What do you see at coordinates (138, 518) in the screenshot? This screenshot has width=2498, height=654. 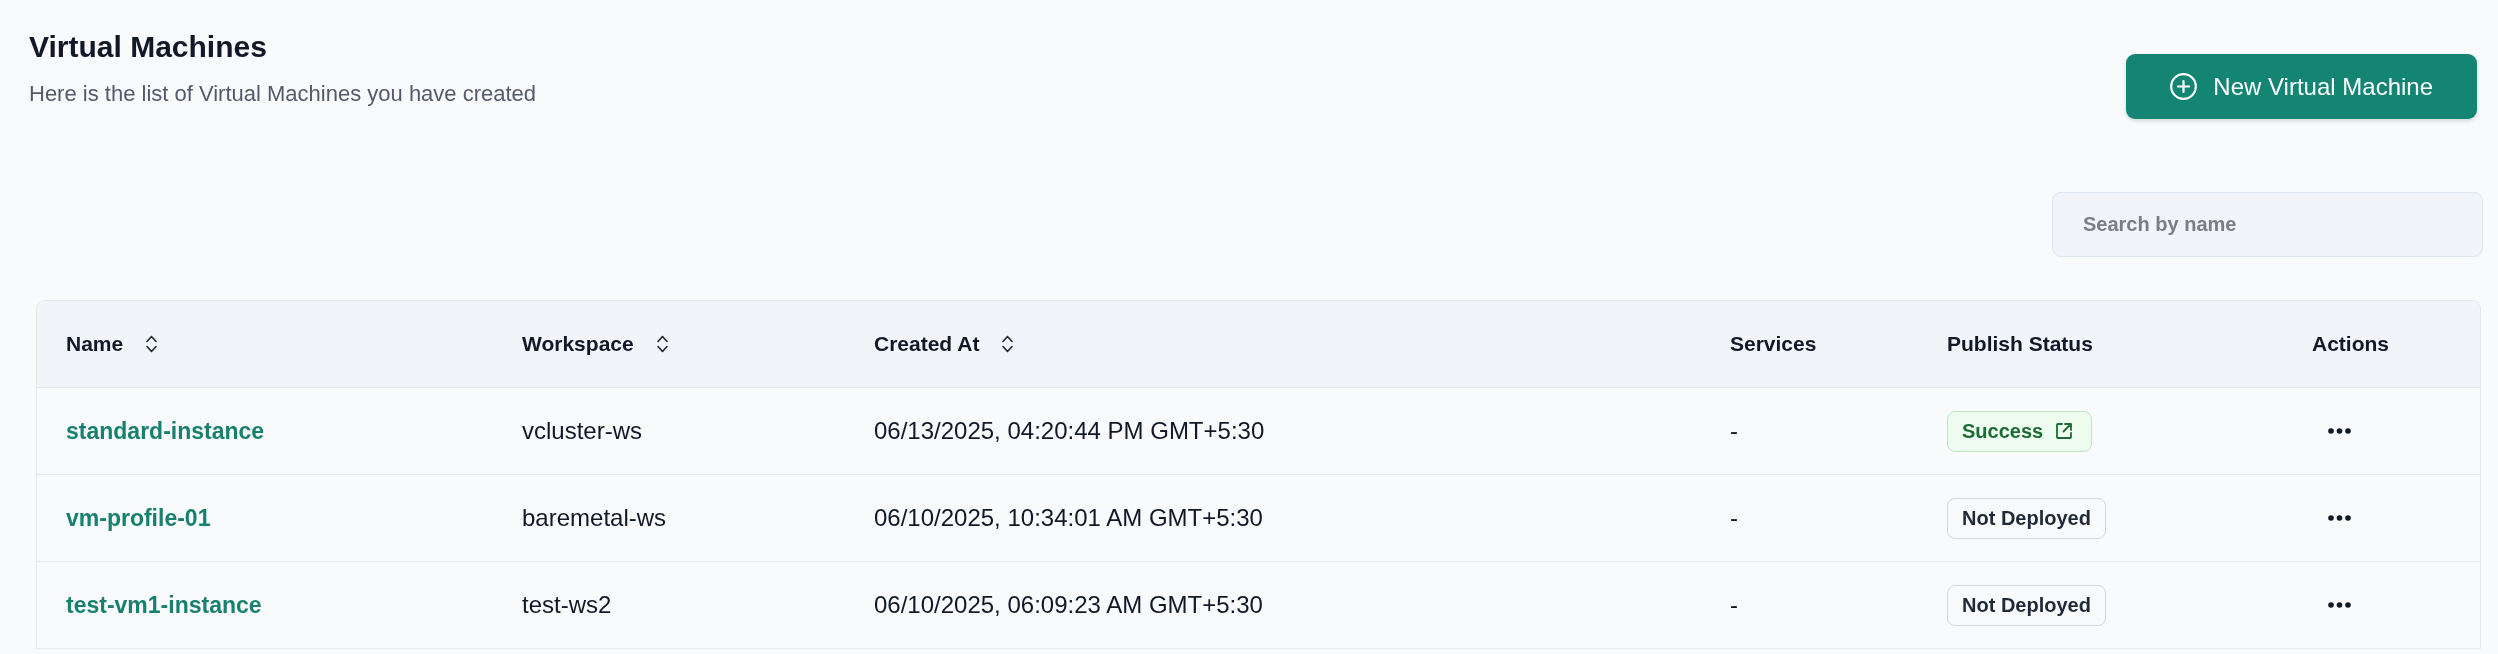 I see `vm-name-link: vm-profile-01` at bounding box center [138, 518].